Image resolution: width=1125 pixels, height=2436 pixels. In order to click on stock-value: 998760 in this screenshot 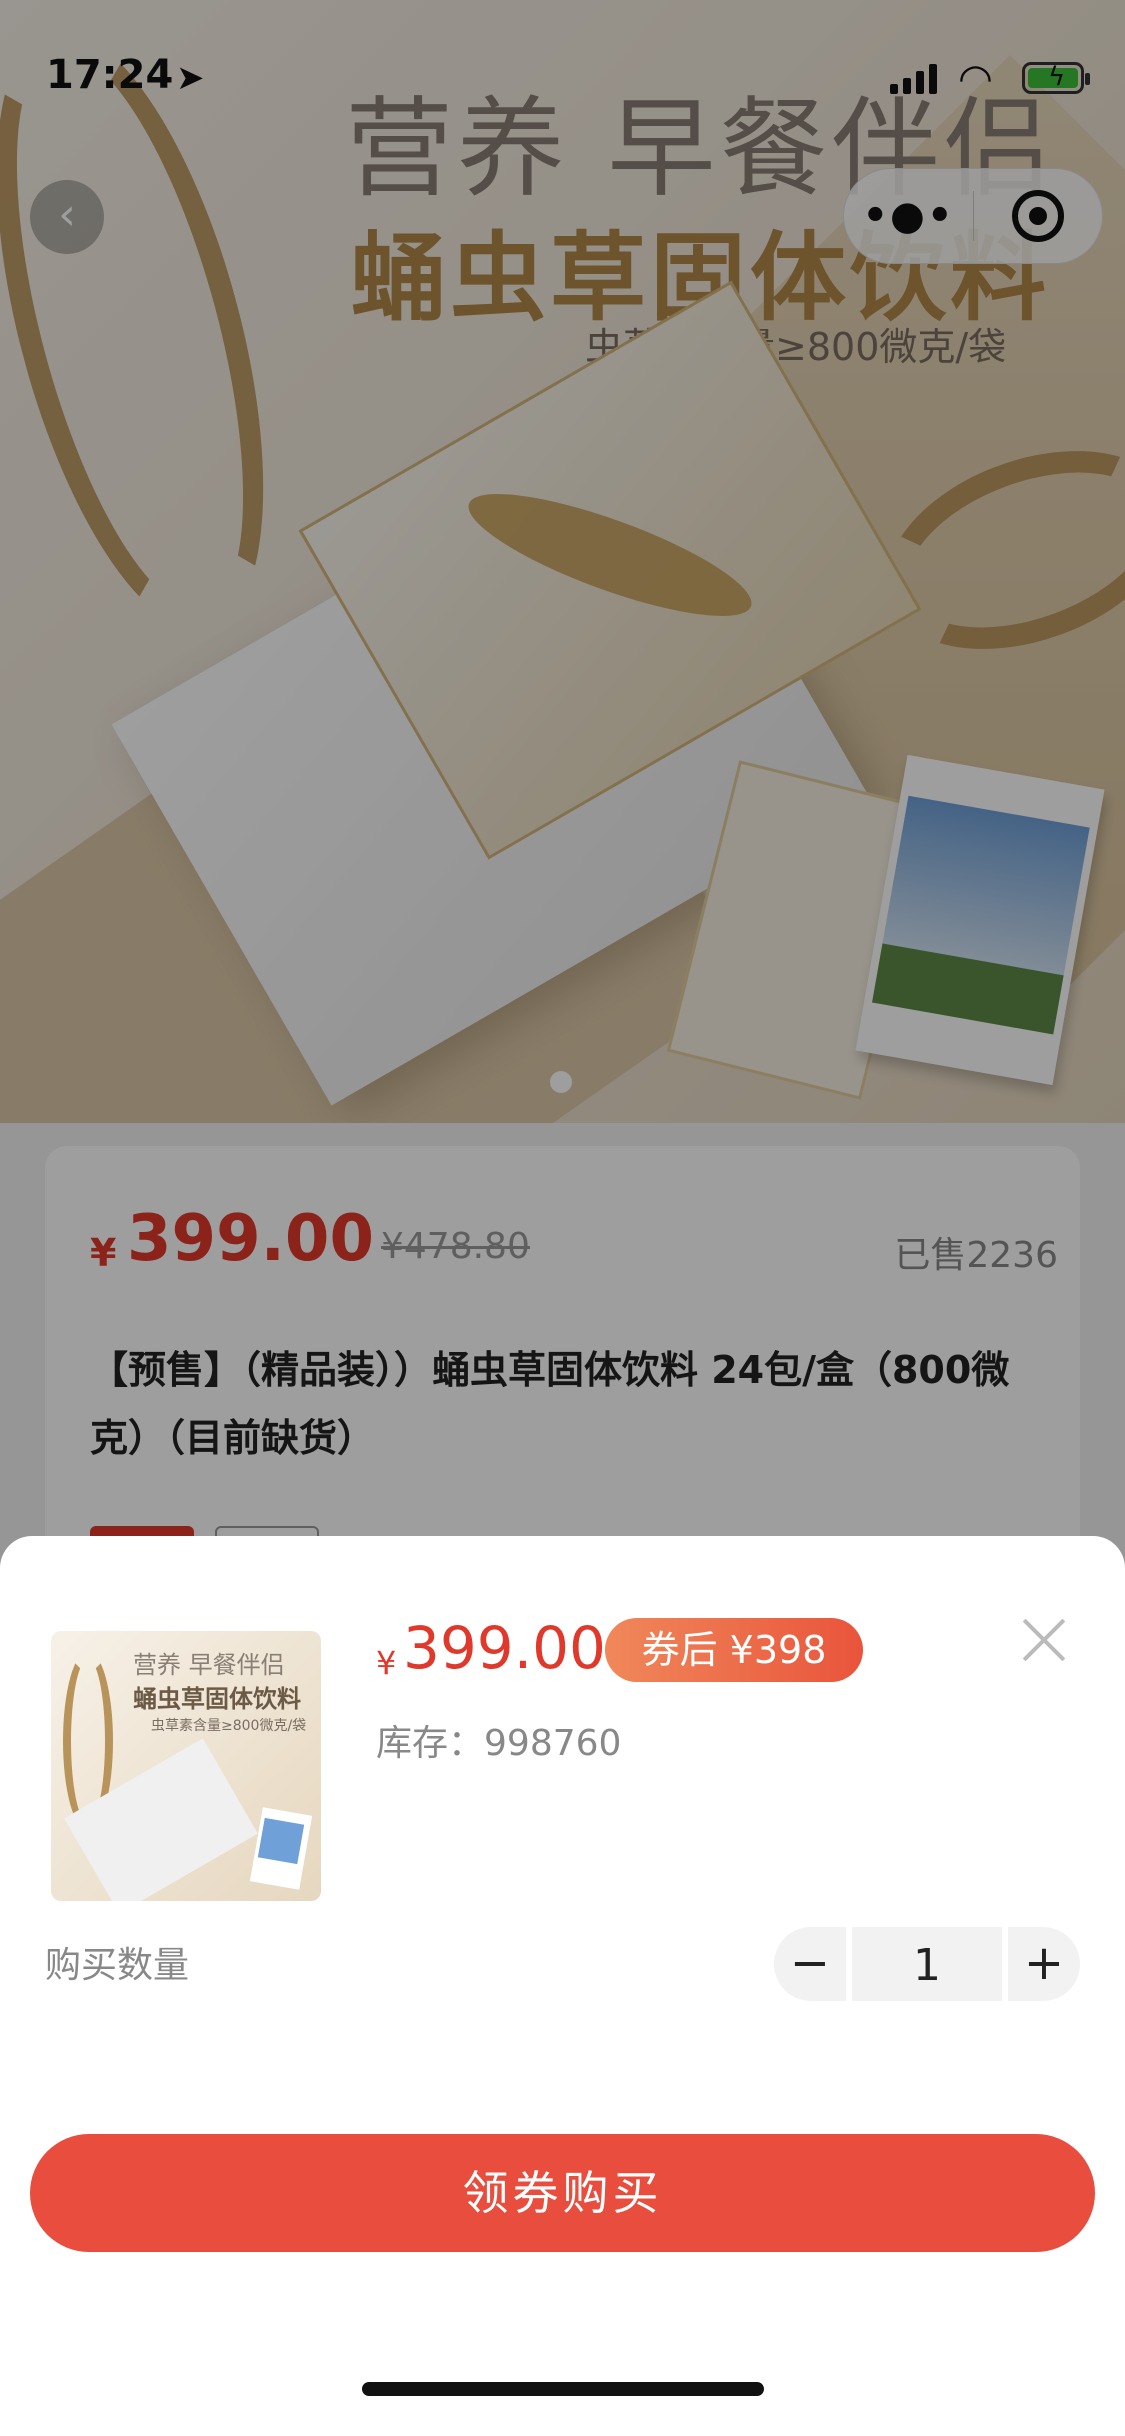, I will do `click(553, 1743)`.